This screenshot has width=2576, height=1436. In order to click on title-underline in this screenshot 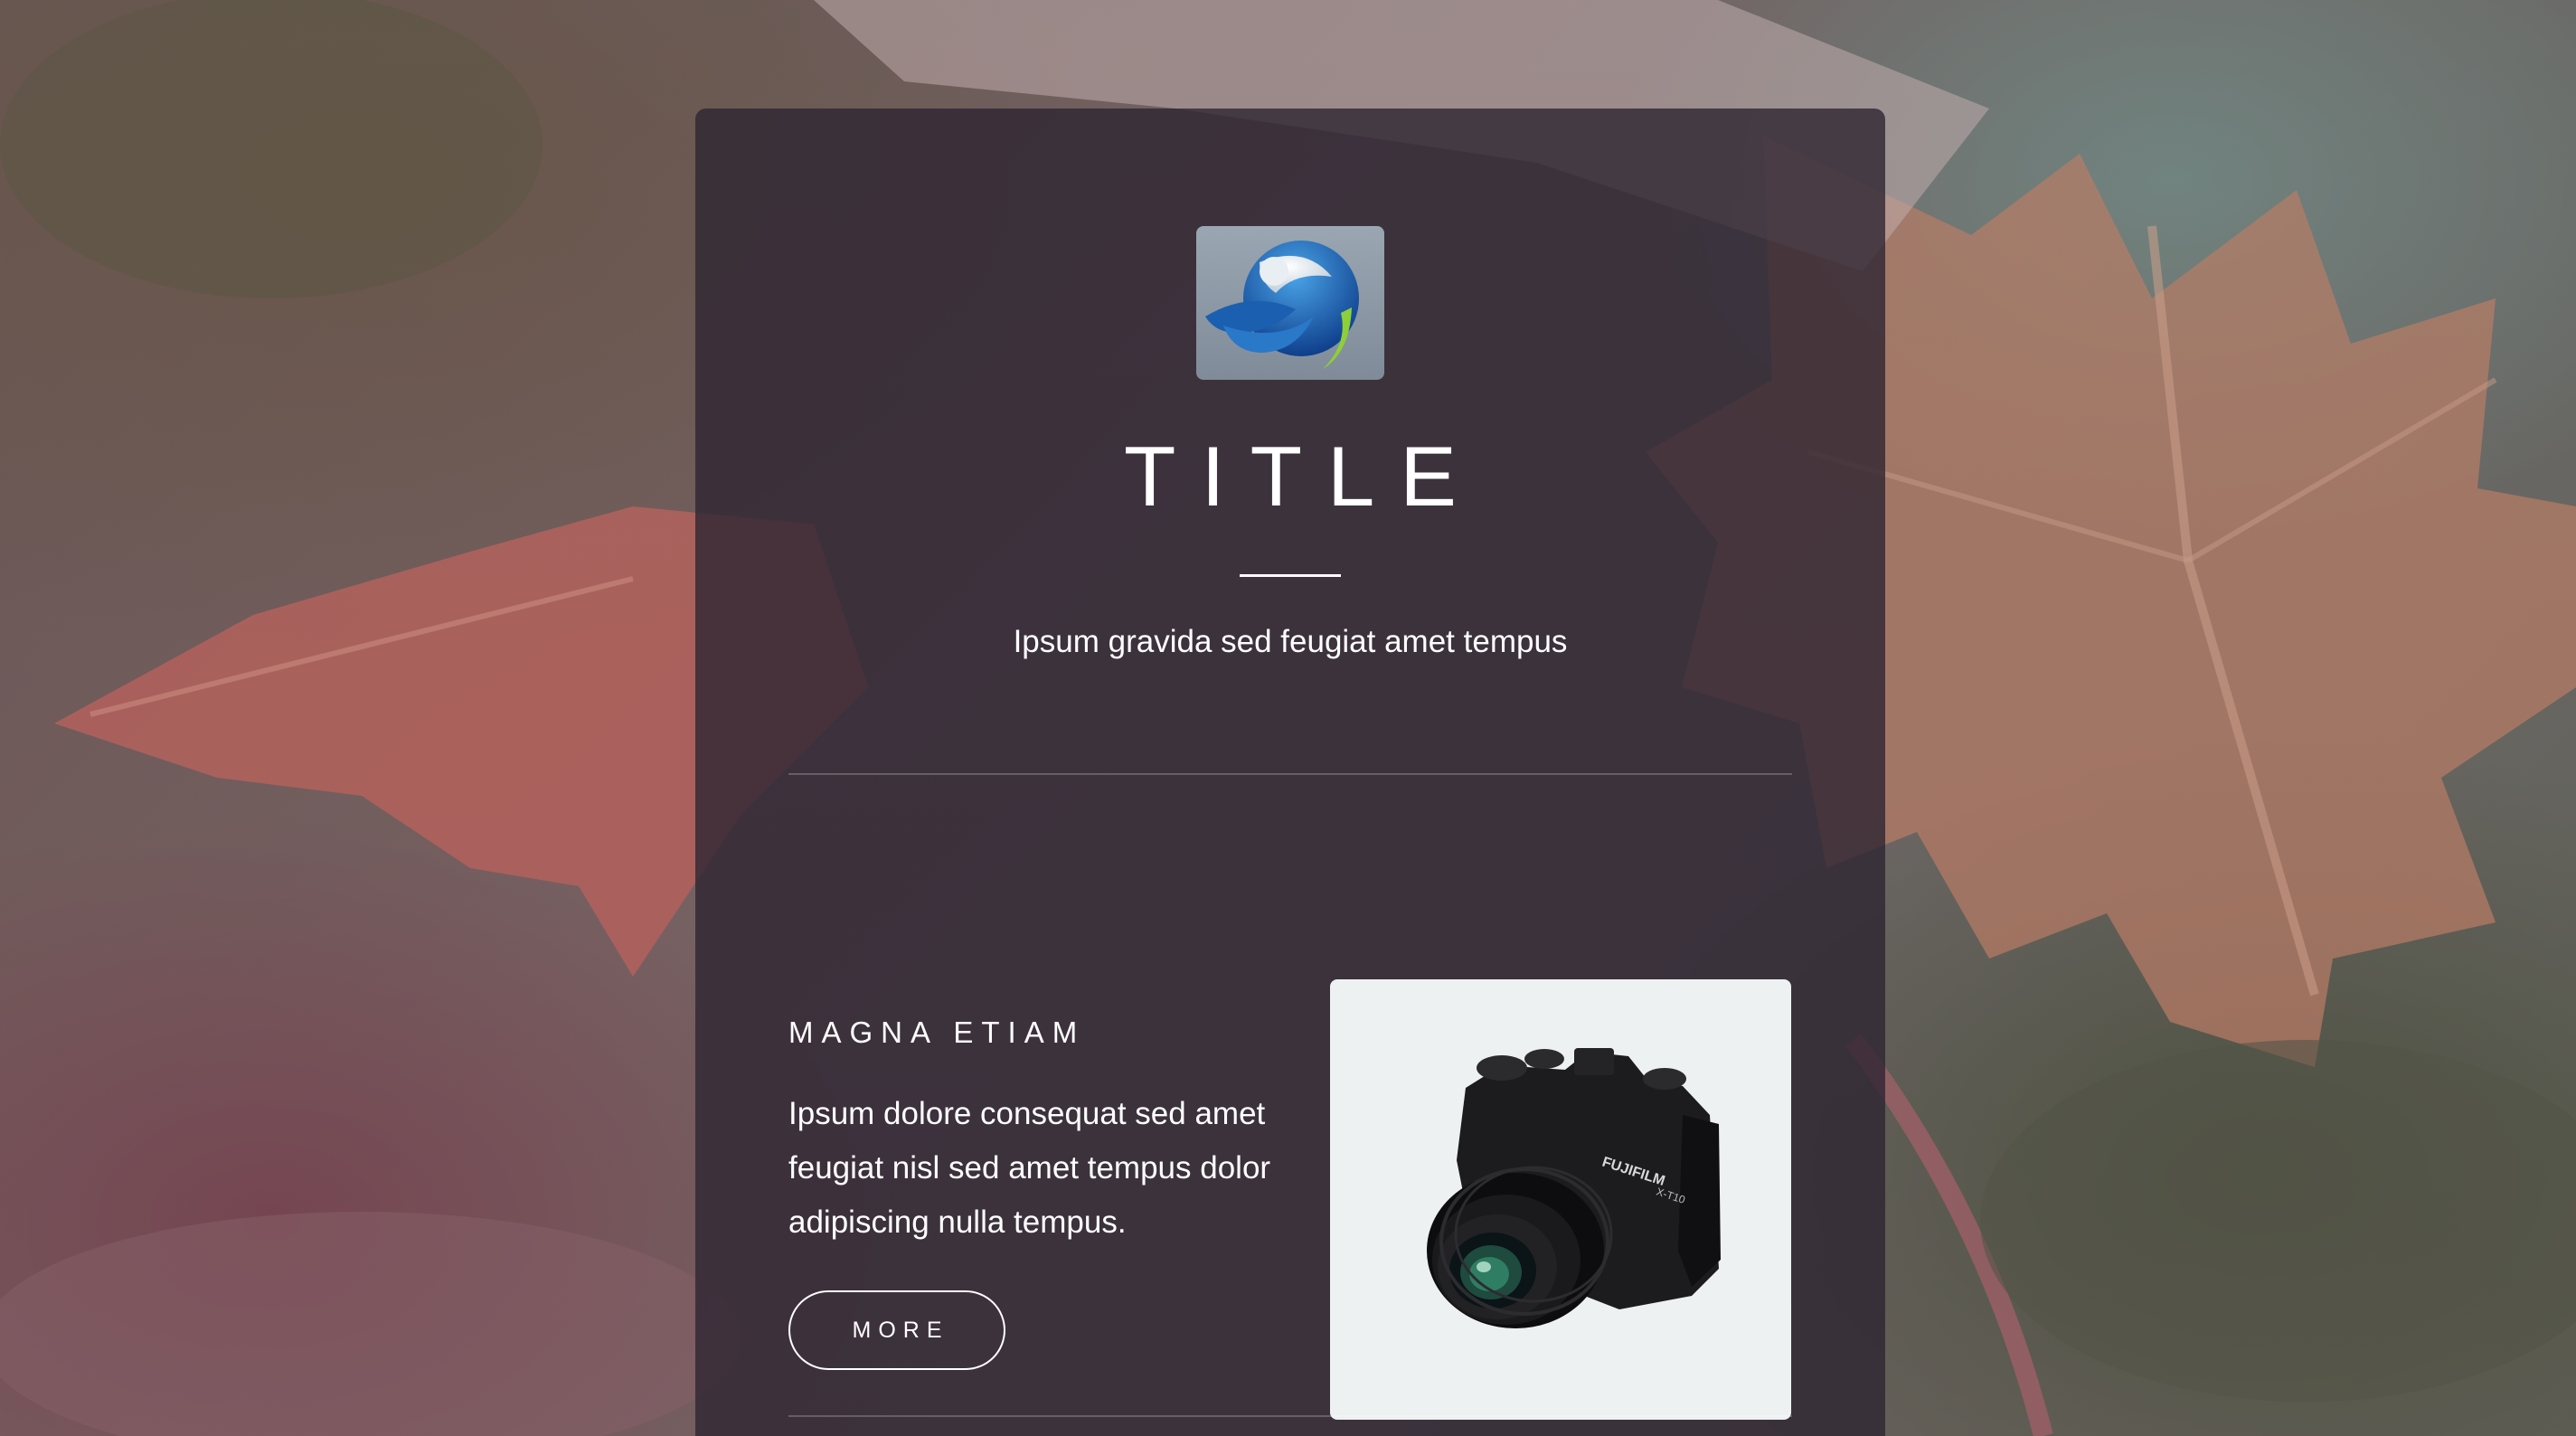, I will do `click(1290, 575)`.